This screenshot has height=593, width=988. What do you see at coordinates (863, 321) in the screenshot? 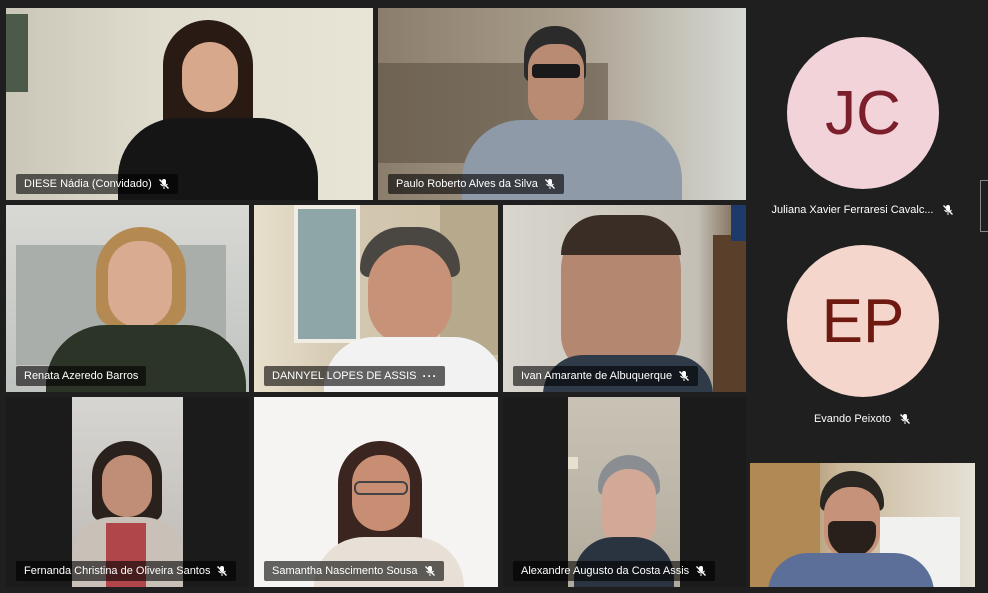
I see `avatar: EP` at bounding box center [863, 321].